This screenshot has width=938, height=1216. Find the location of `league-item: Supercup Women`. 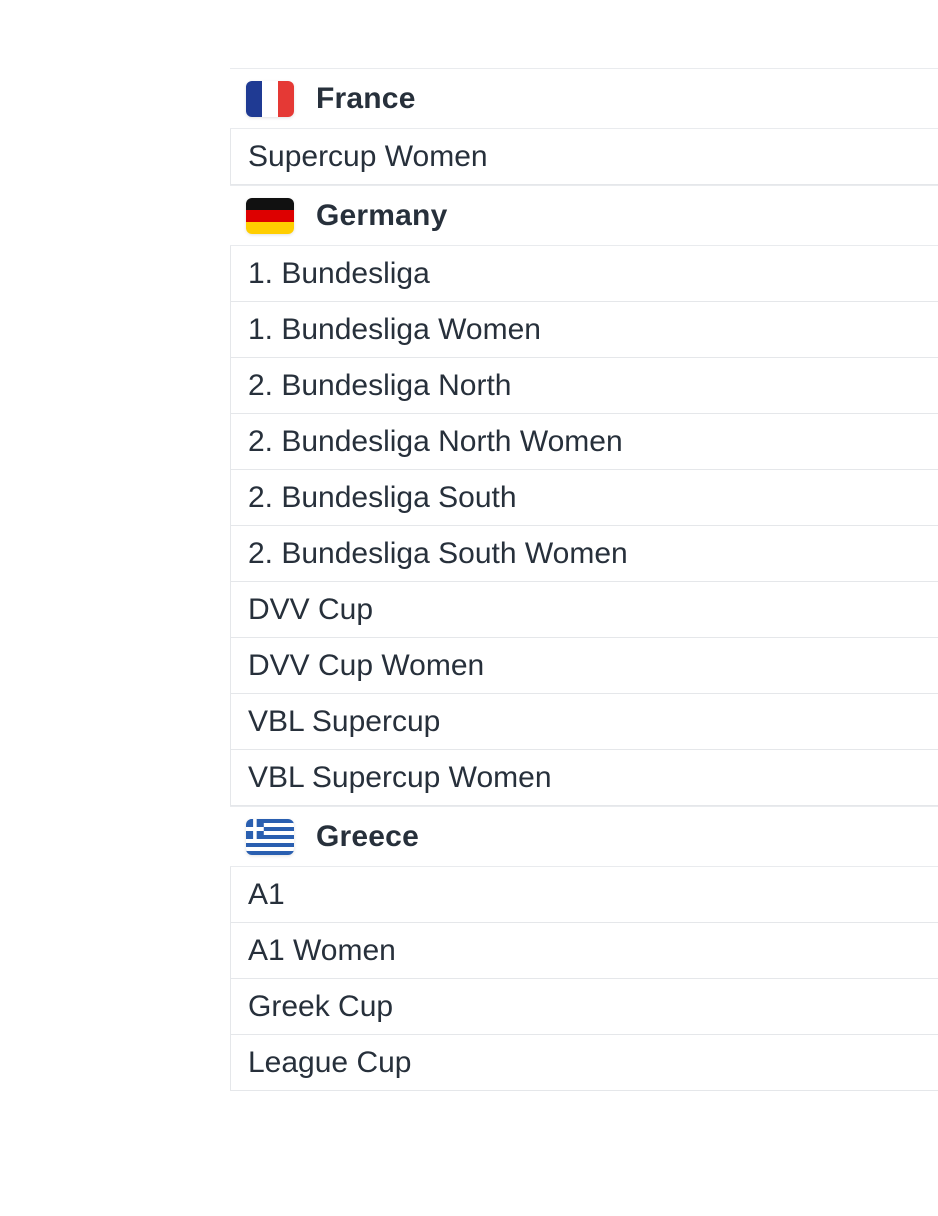

league-item: Supercup Women is located at coordinates (584, 157).